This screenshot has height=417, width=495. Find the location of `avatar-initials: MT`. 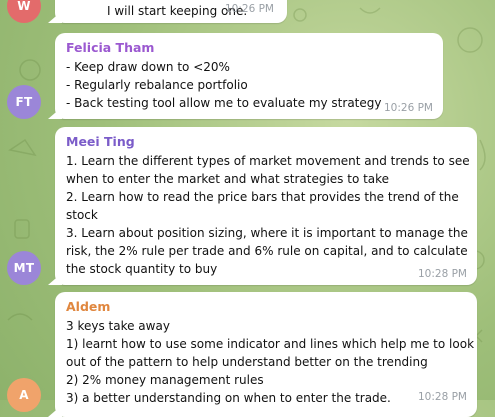

avatar-initials: MT is located at coordinates (24, 268).